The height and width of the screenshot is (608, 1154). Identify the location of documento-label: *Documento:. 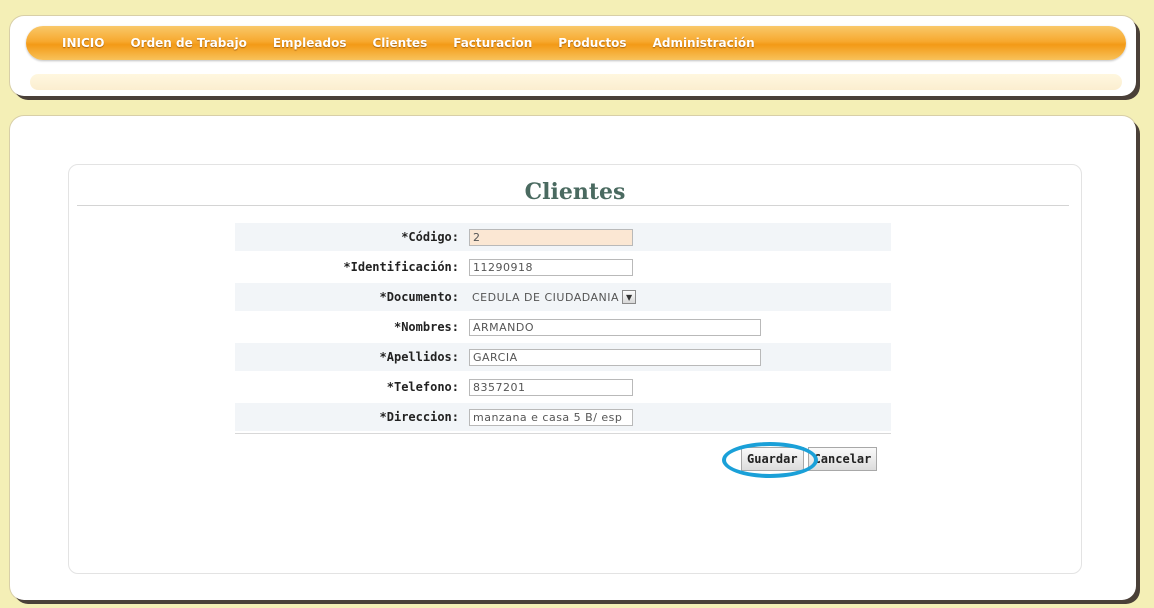
(419, 297).